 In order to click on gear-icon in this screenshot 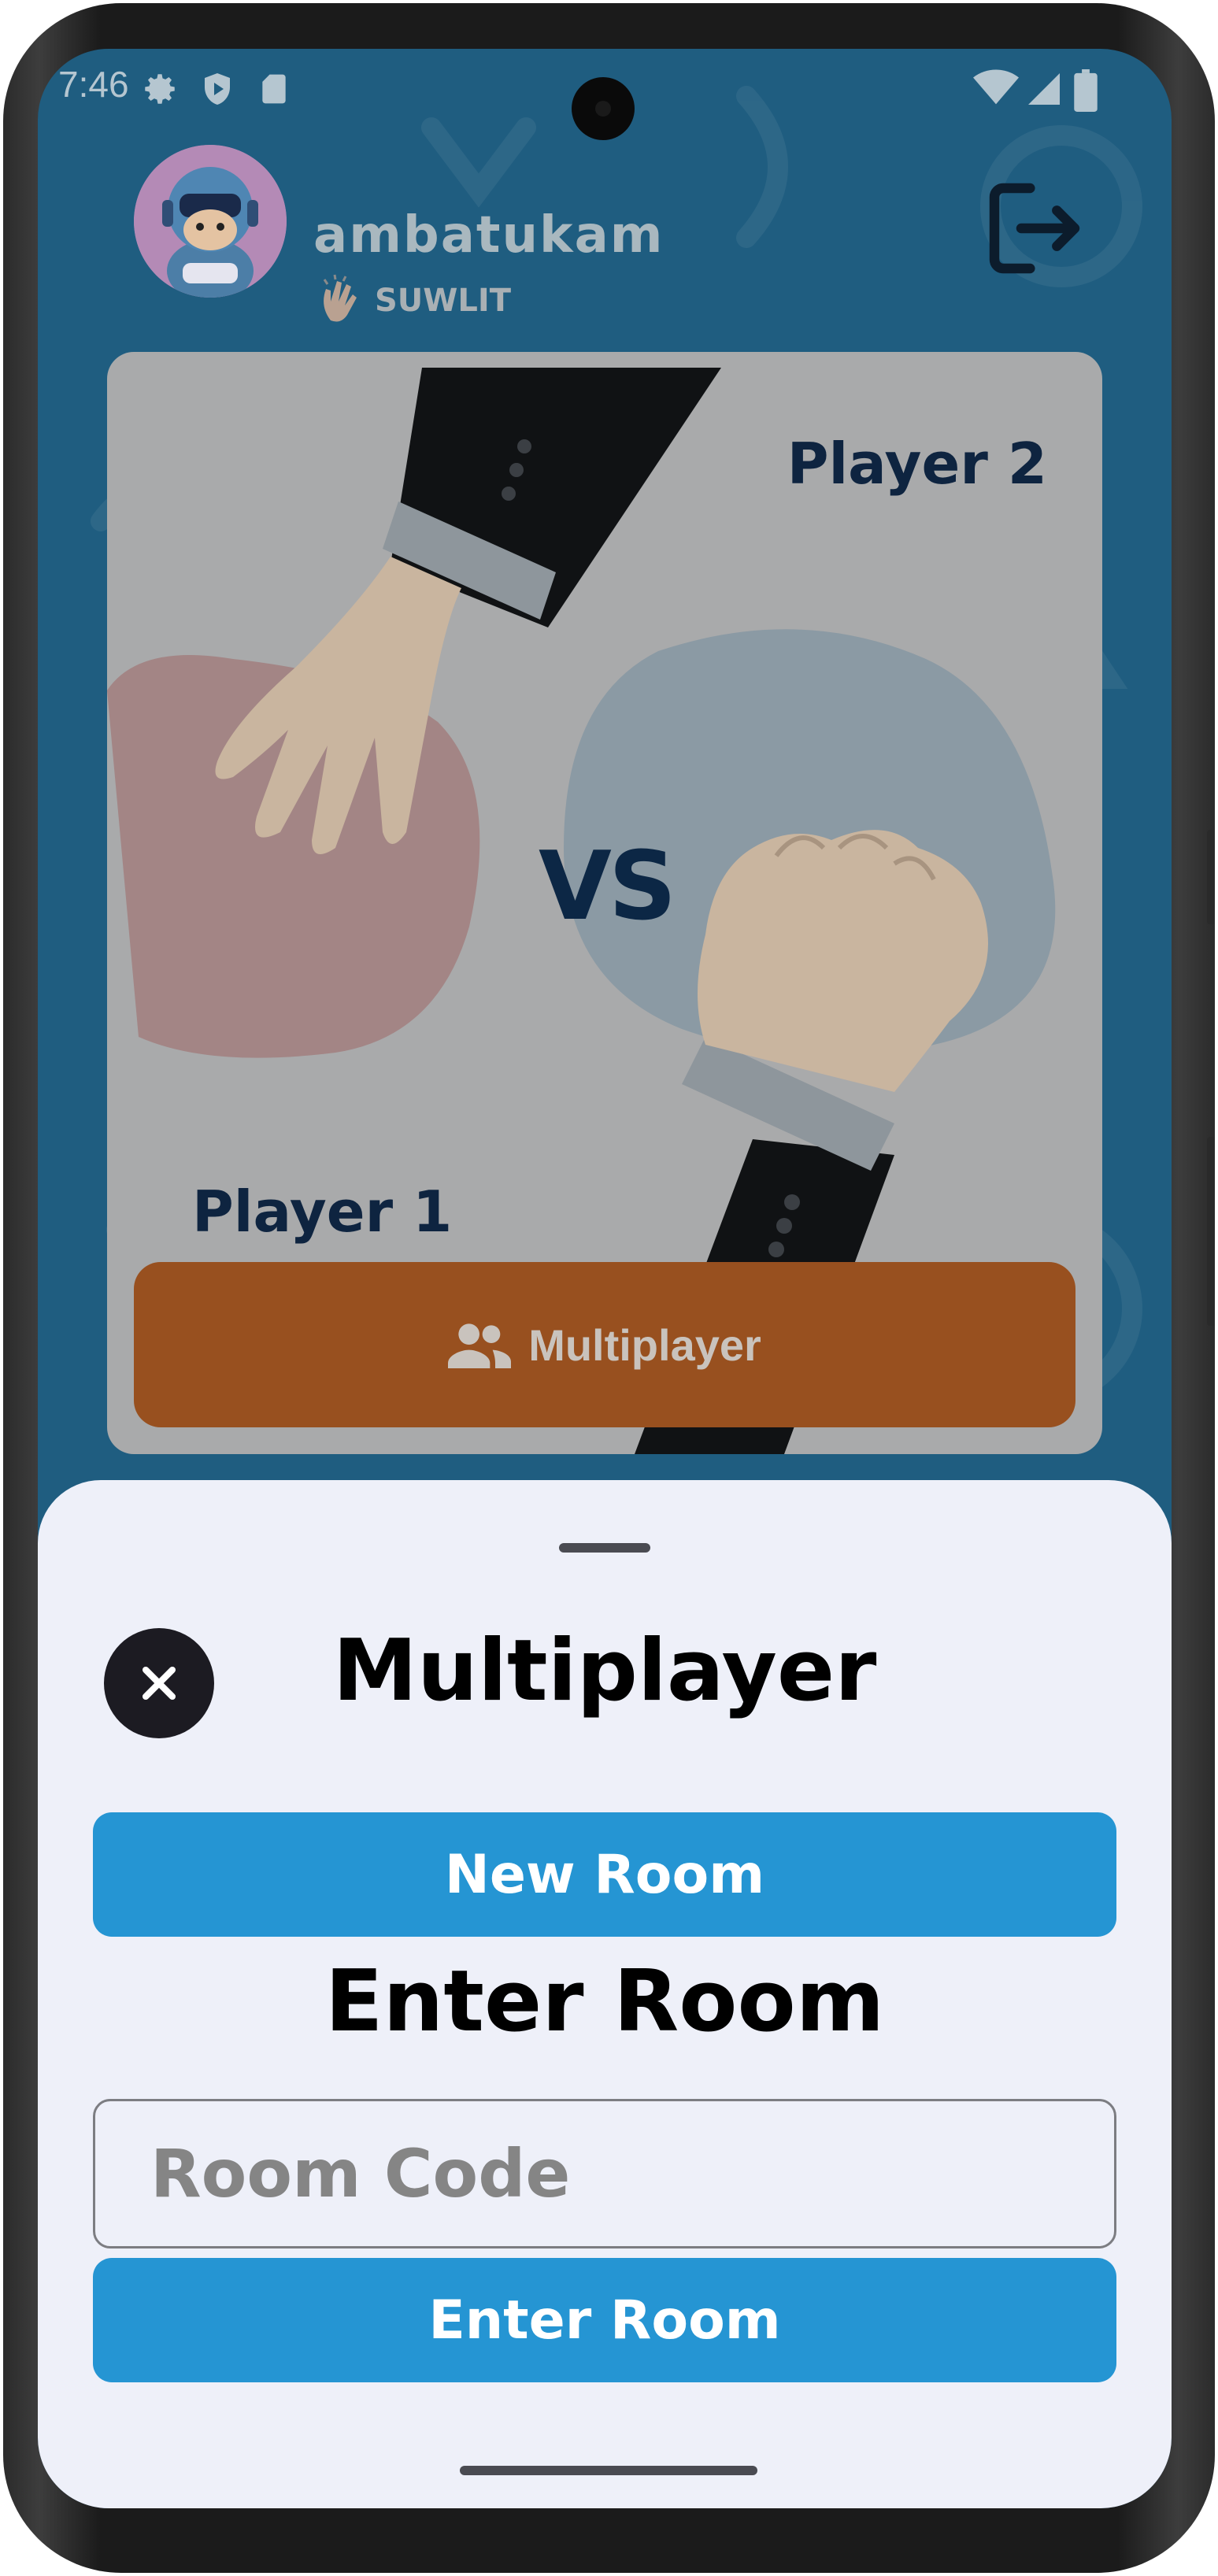, I will do `click(160, 89)`.